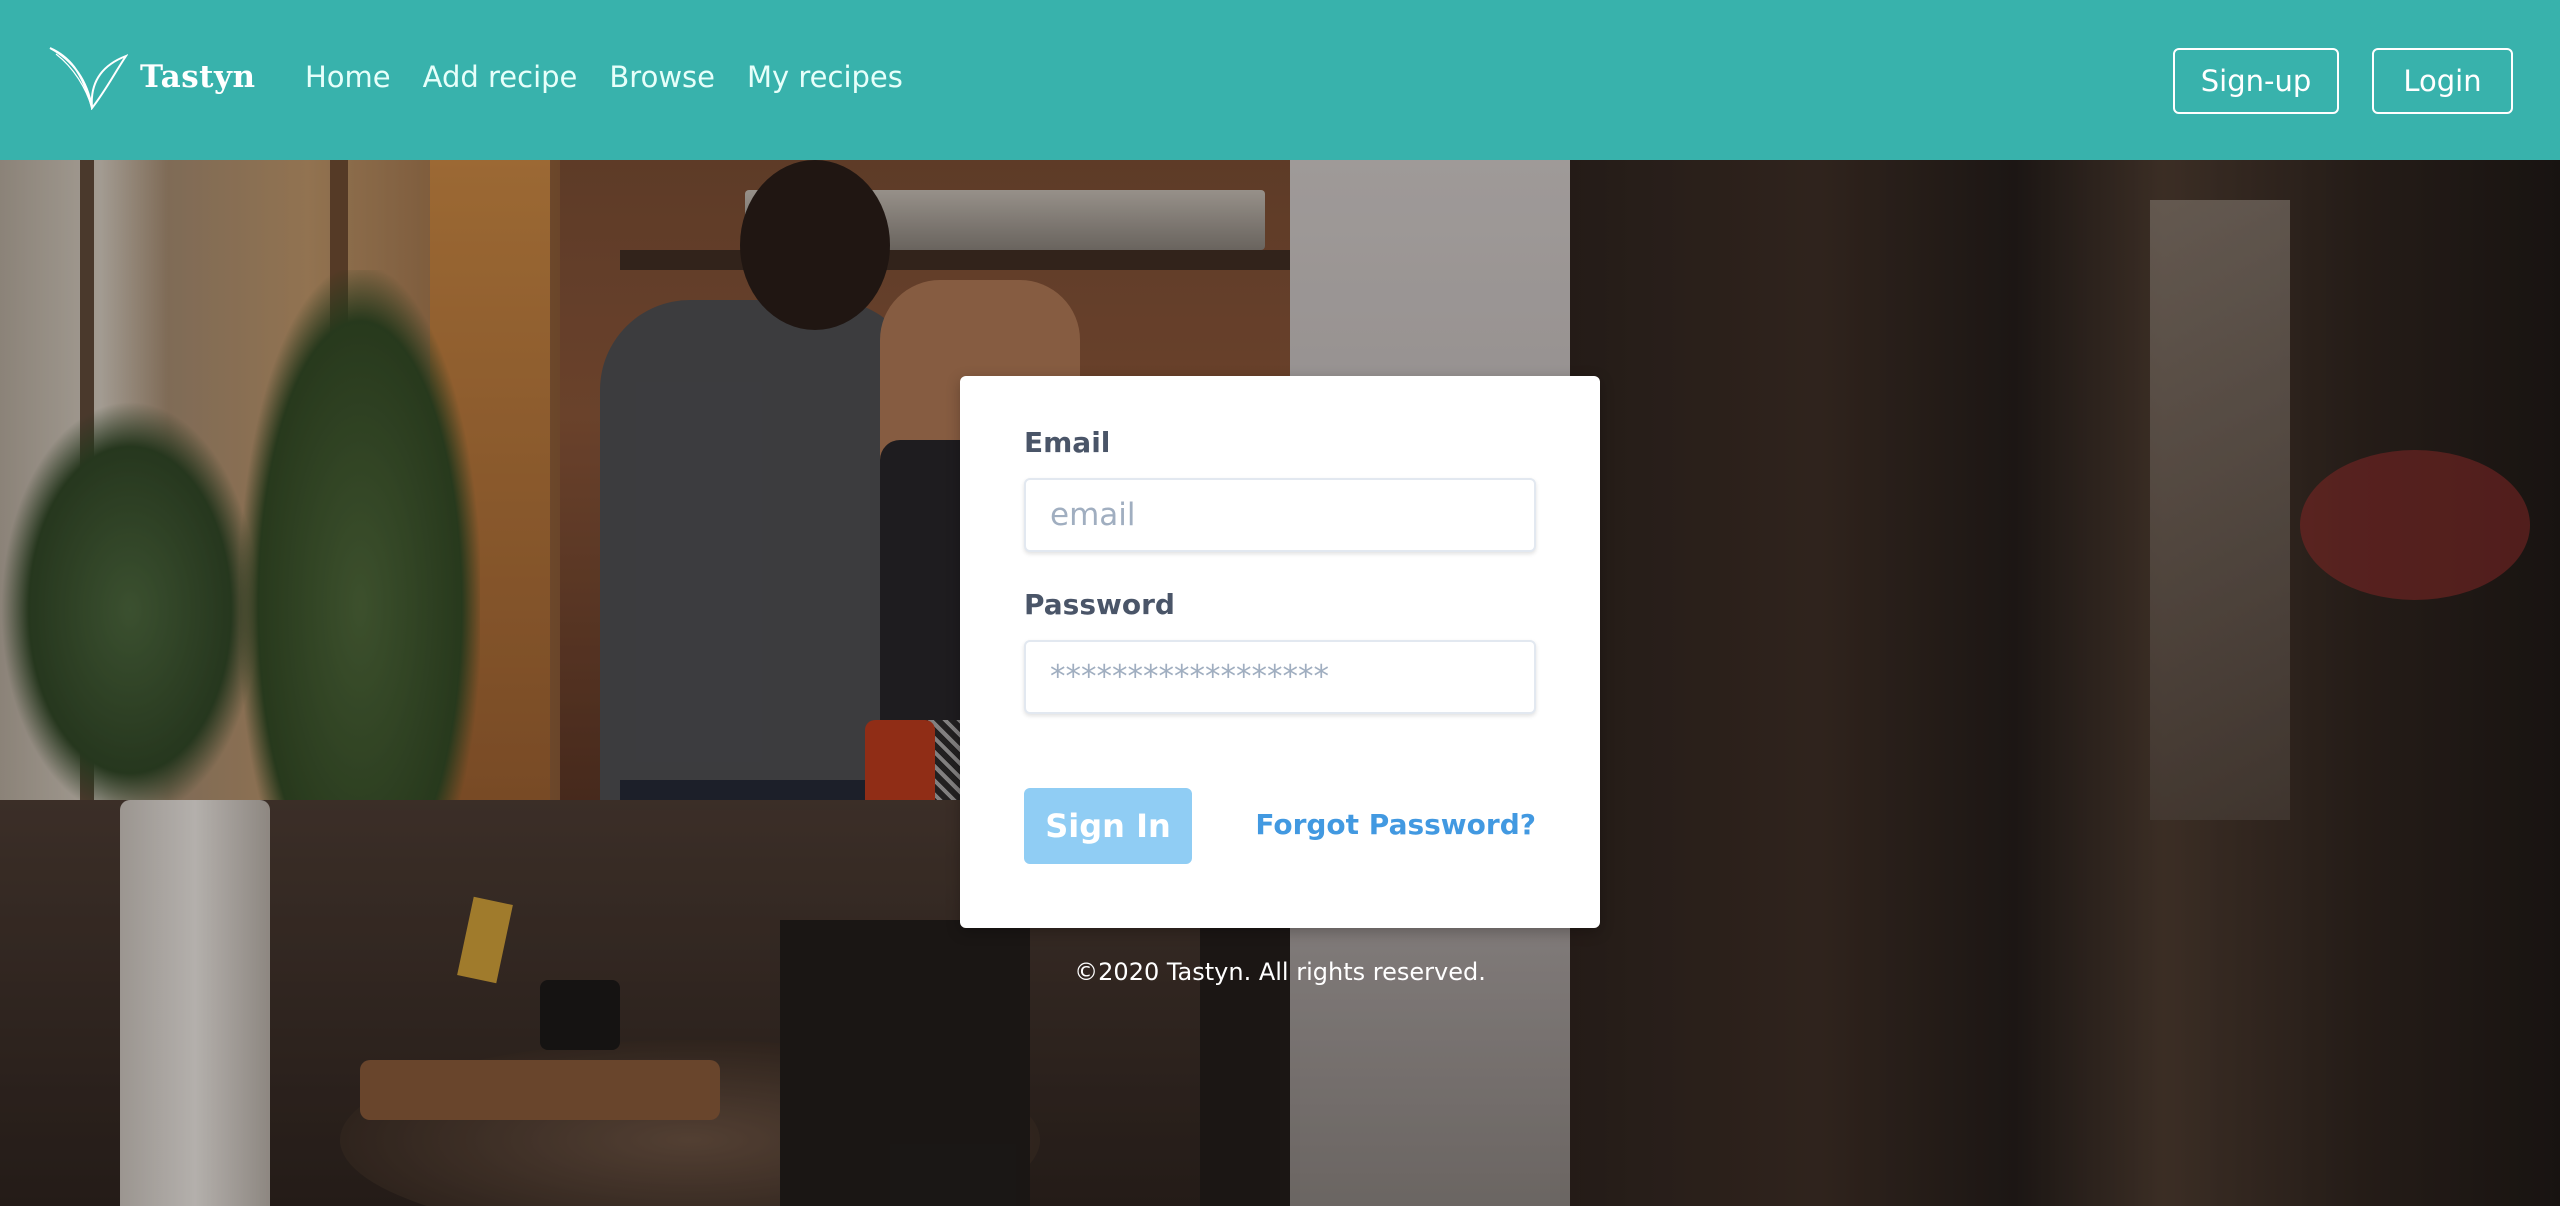 The image size is (2560, 1206). Describe the element at coordinates (662, 77) in the screenshot. I see `nav-link-browse: Browse` at that location.